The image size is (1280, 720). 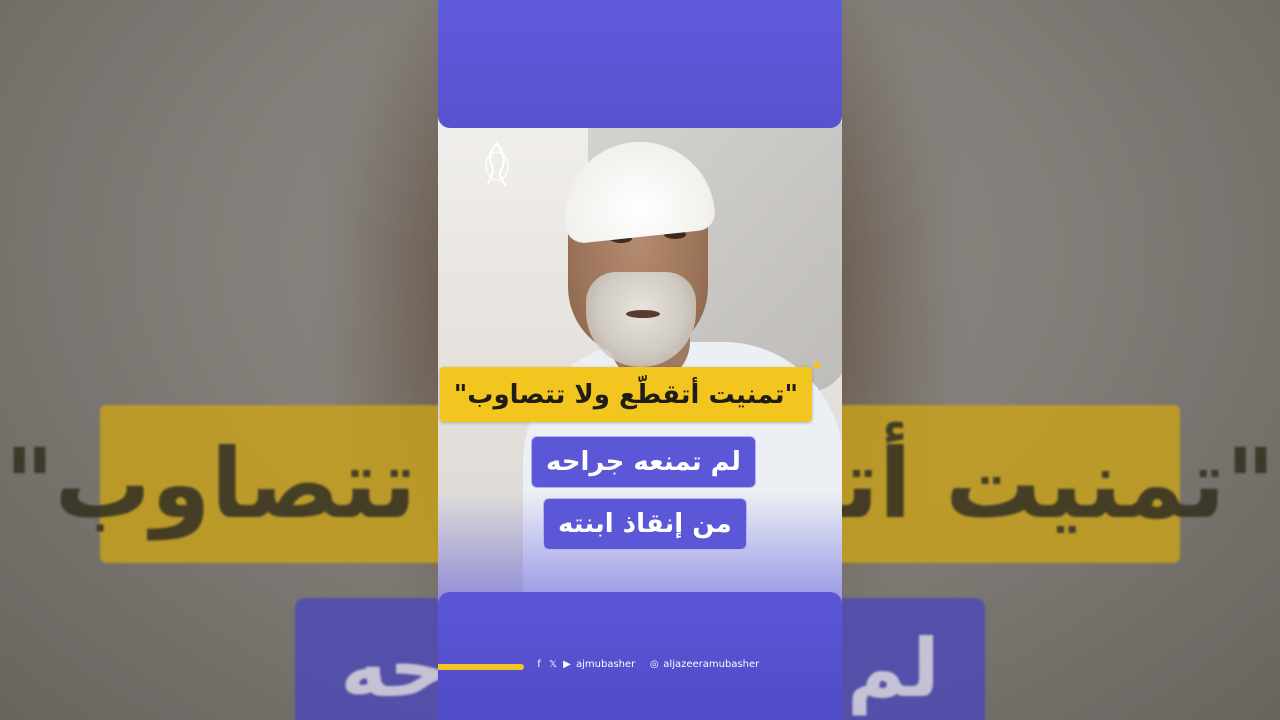 What do you see at coordinates (567, 664) in the screenshot?
I see `youtube-icon: ▶` at bounding box center [567, 664].